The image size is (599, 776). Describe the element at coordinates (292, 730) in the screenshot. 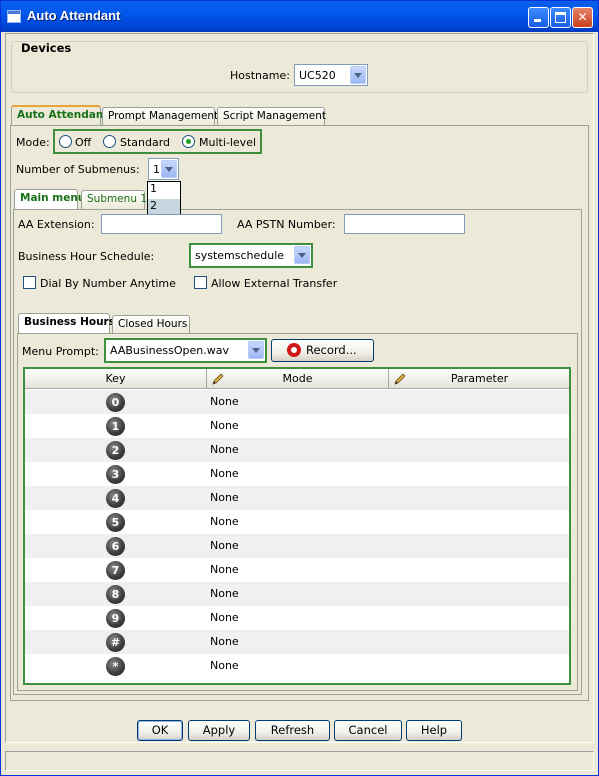

I see `refresh-button: Refresh` at that location.